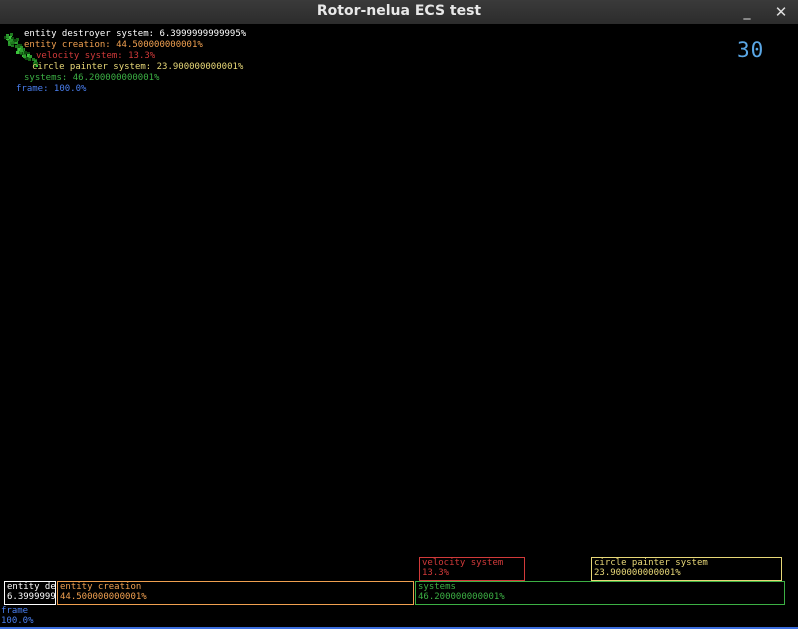 Image resolution: width=798 pixels, height=629 pixels. Describe the element at coordinates (92, 78) in the screenshot. I see `legend-systems: systems: 46.200000000001%` at that location.